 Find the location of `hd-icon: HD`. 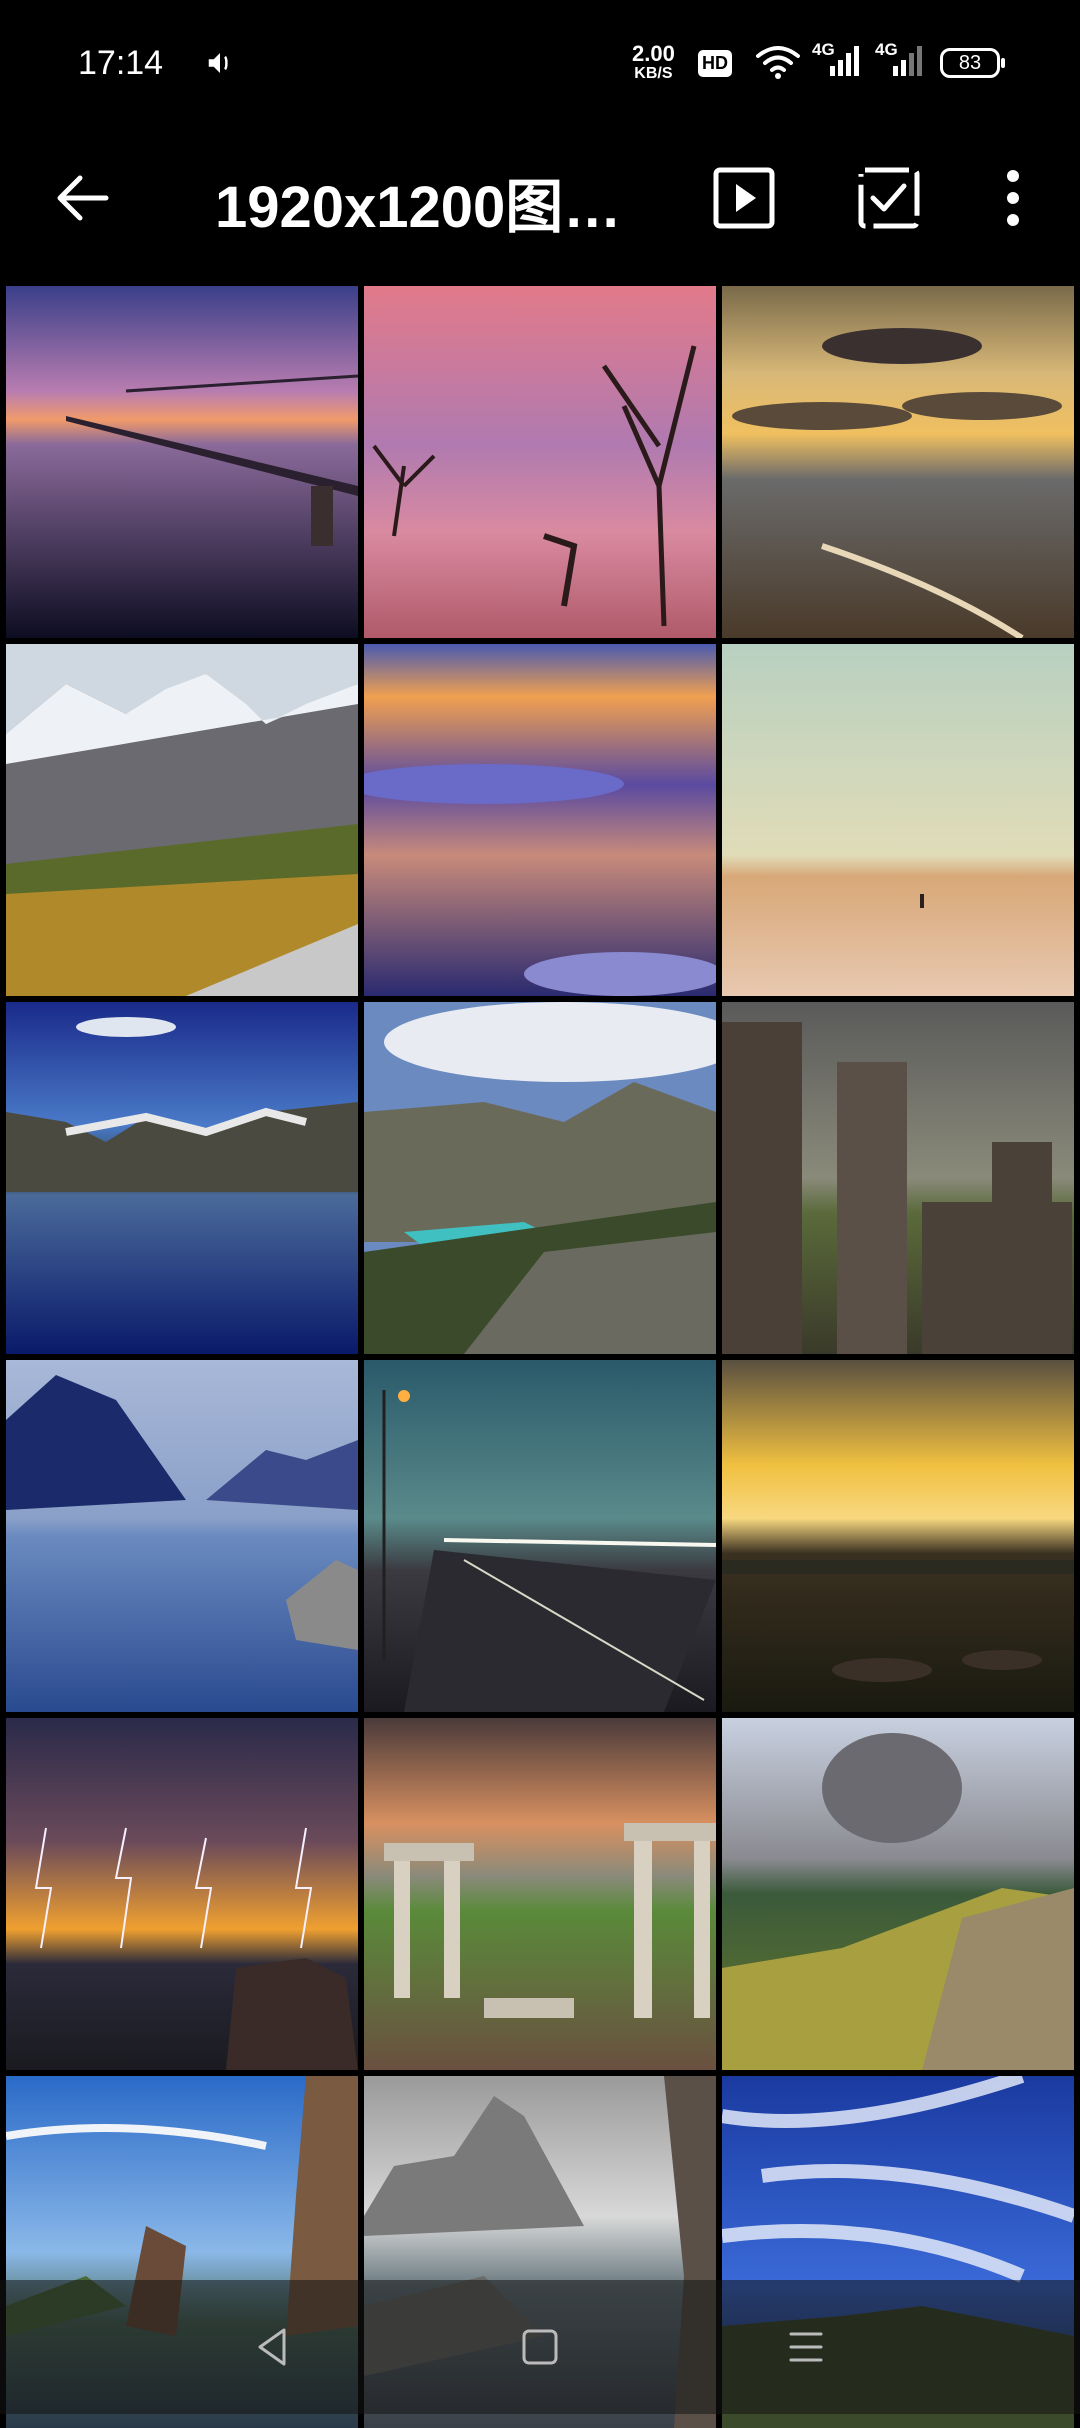

hd-icon: HD is located at coordinates (715, 63).